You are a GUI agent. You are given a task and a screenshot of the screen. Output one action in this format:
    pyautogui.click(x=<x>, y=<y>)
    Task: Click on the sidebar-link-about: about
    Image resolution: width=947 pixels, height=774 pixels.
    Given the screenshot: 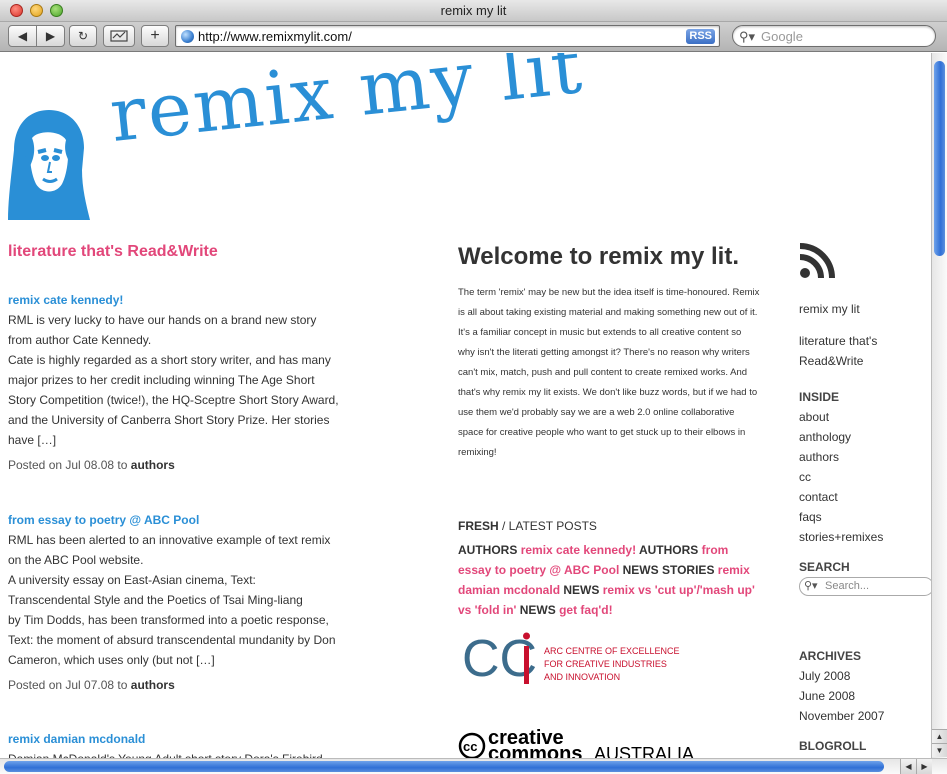 What is the action you would take?
    pyautogui.click(x=841, y=417)
    